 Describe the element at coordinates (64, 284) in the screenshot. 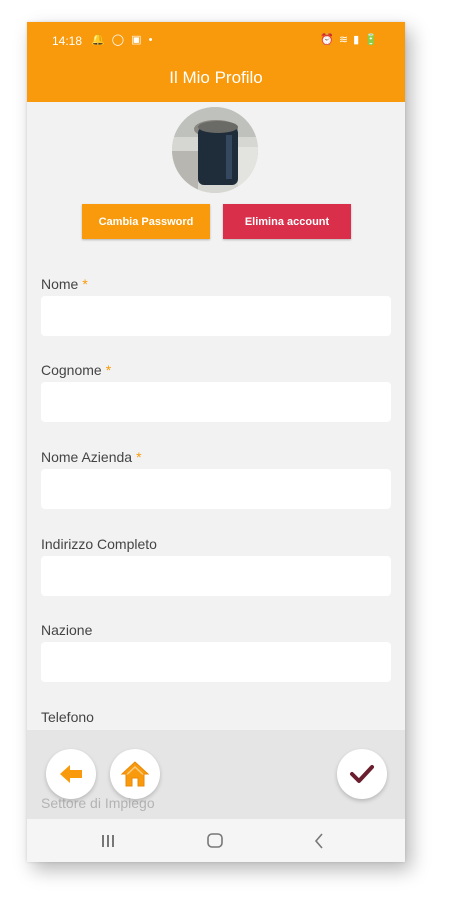

I see `nome-label: Nome *` at that location.